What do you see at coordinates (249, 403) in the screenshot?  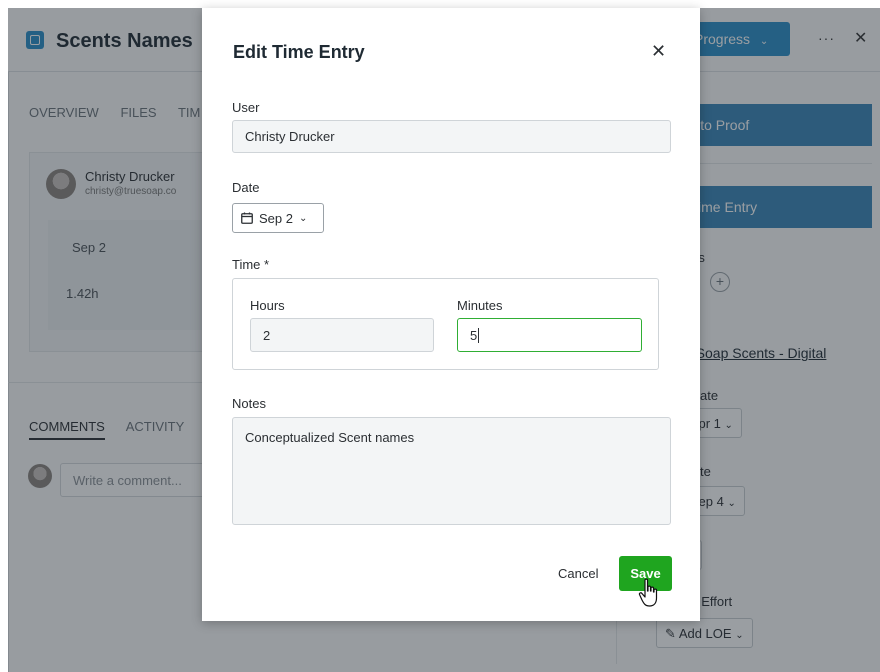 I see `notes-label: Notes` at bounding box center [249, 403].